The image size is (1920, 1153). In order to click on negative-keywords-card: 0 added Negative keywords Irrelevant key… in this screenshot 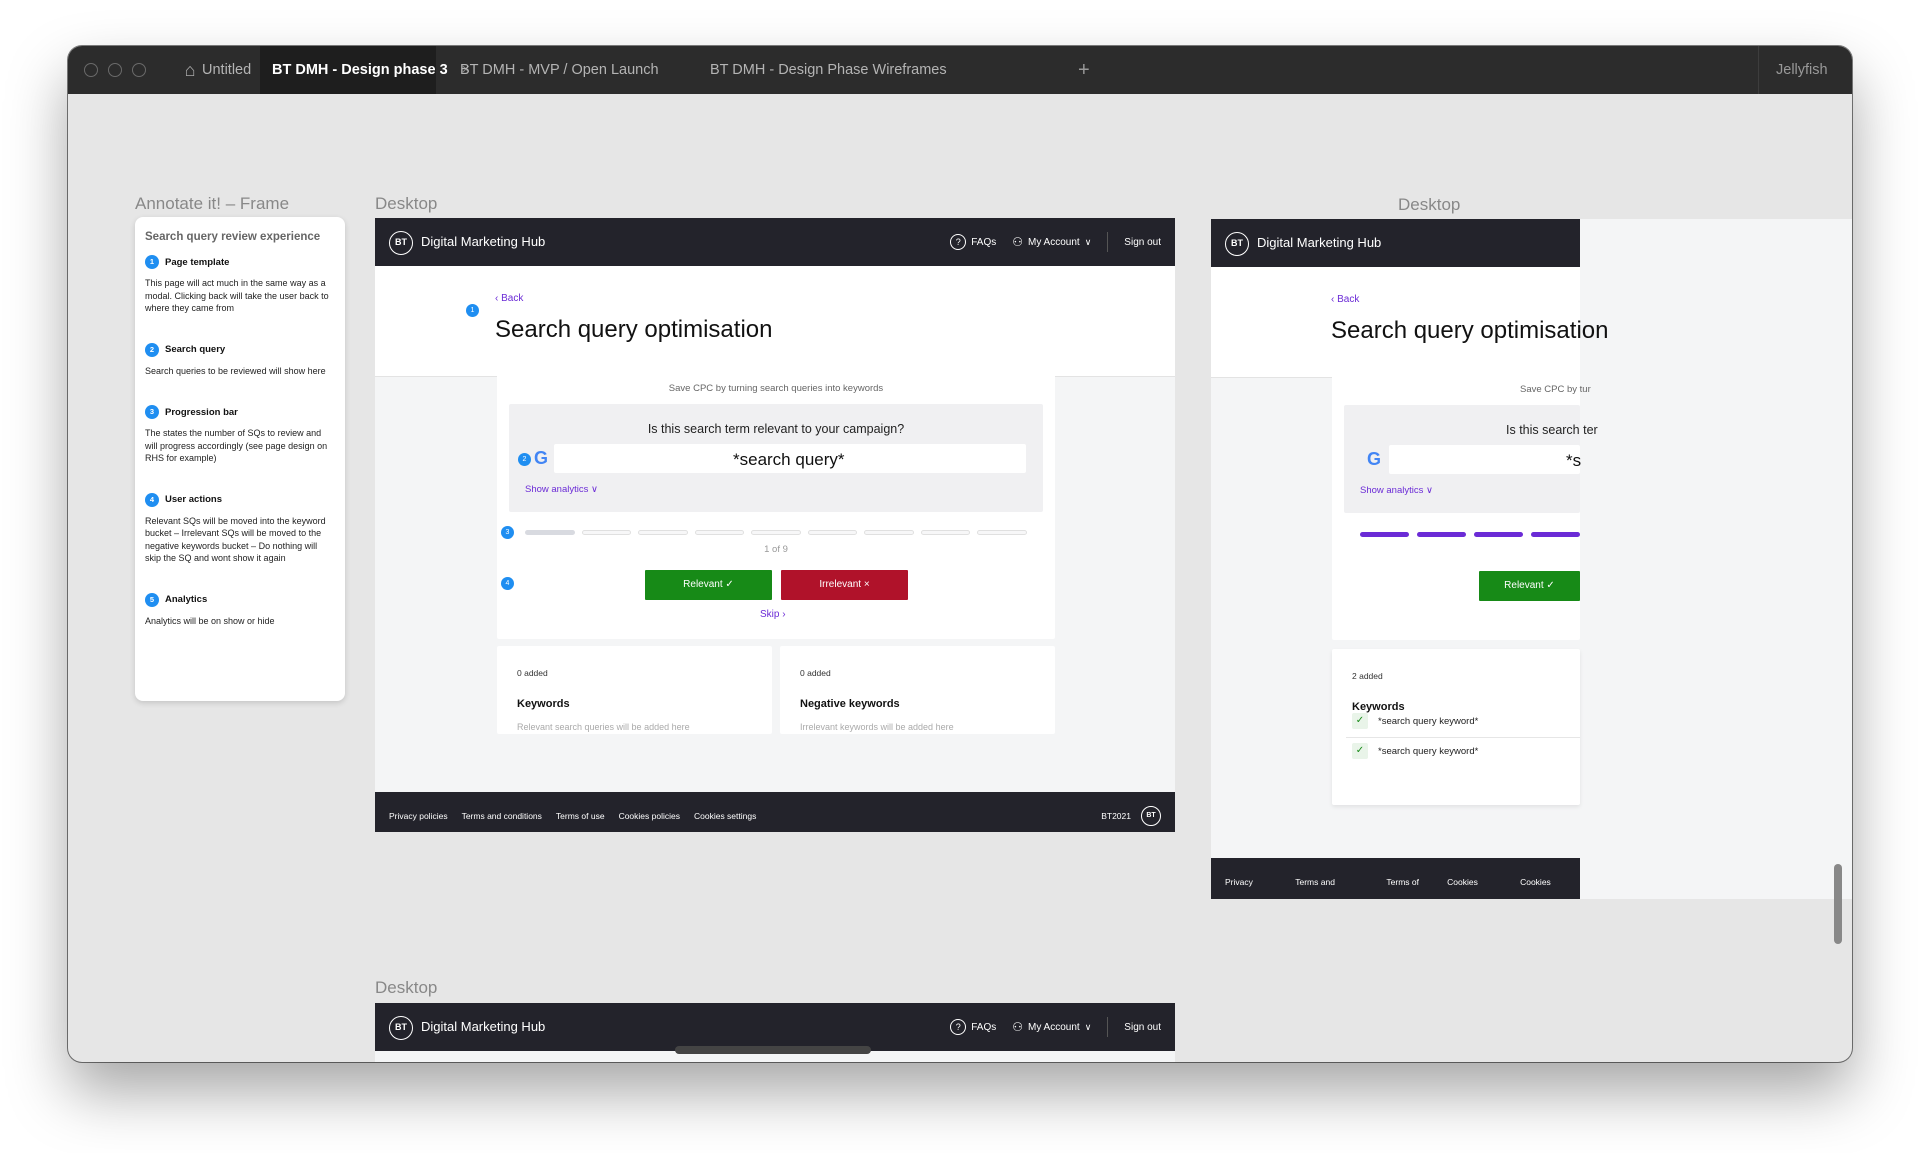, I will do `click(917, 690)`.